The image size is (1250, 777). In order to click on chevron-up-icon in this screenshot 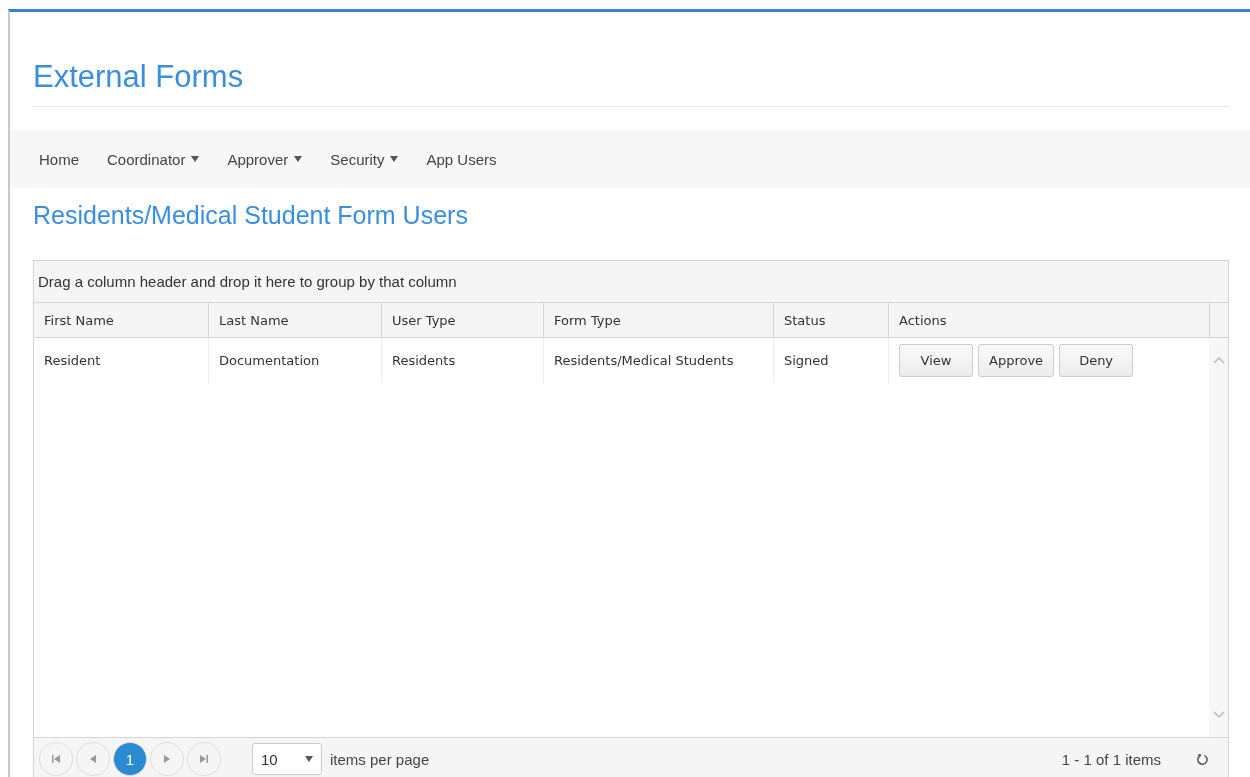, I will do `click(1218, 360)`.